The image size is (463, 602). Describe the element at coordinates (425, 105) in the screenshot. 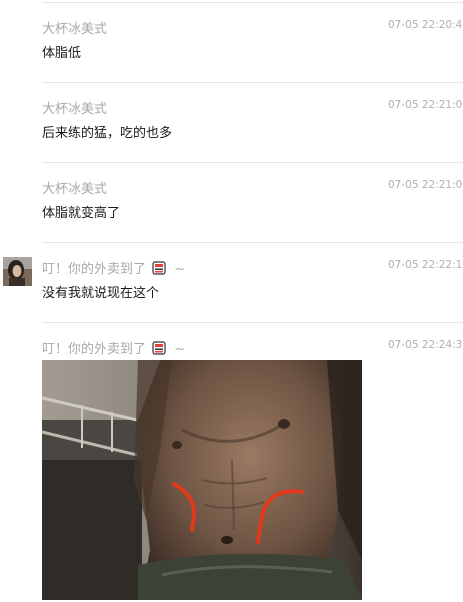

I see `message-timestamp: 07-05 22:21:00` at that location.